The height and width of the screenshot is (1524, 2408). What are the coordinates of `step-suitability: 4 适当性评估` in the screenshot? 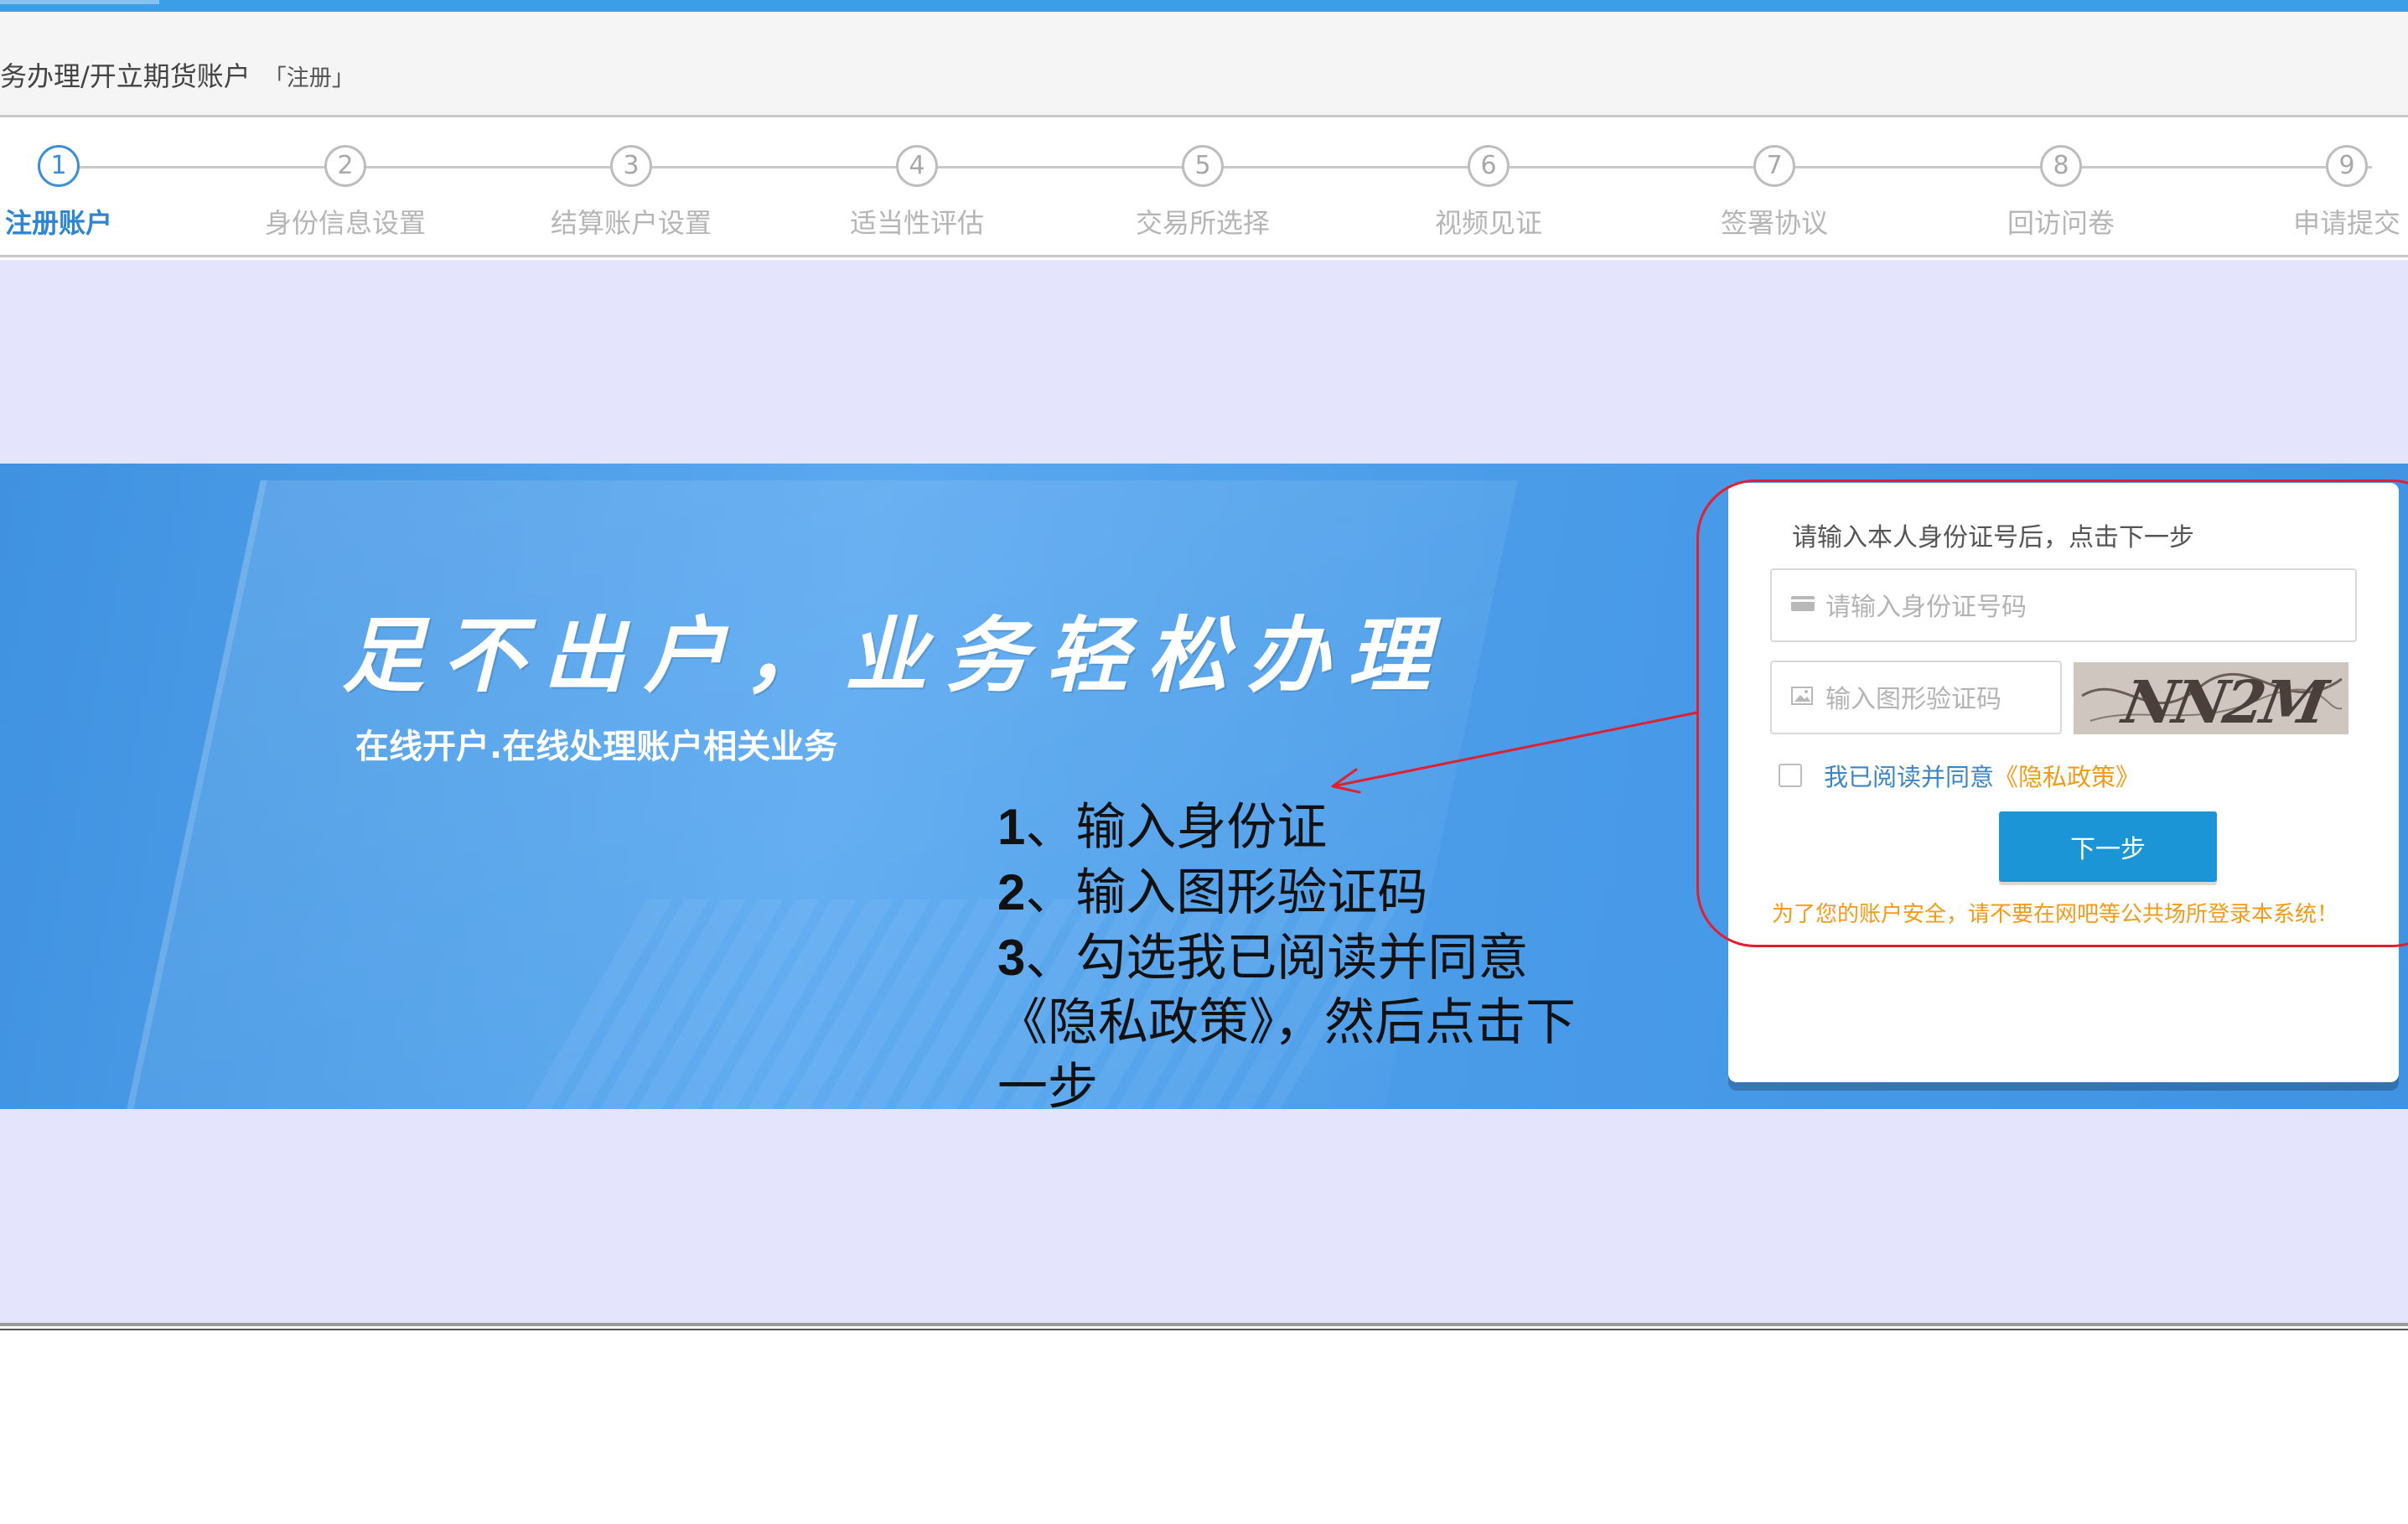 It's located at (917, 193).